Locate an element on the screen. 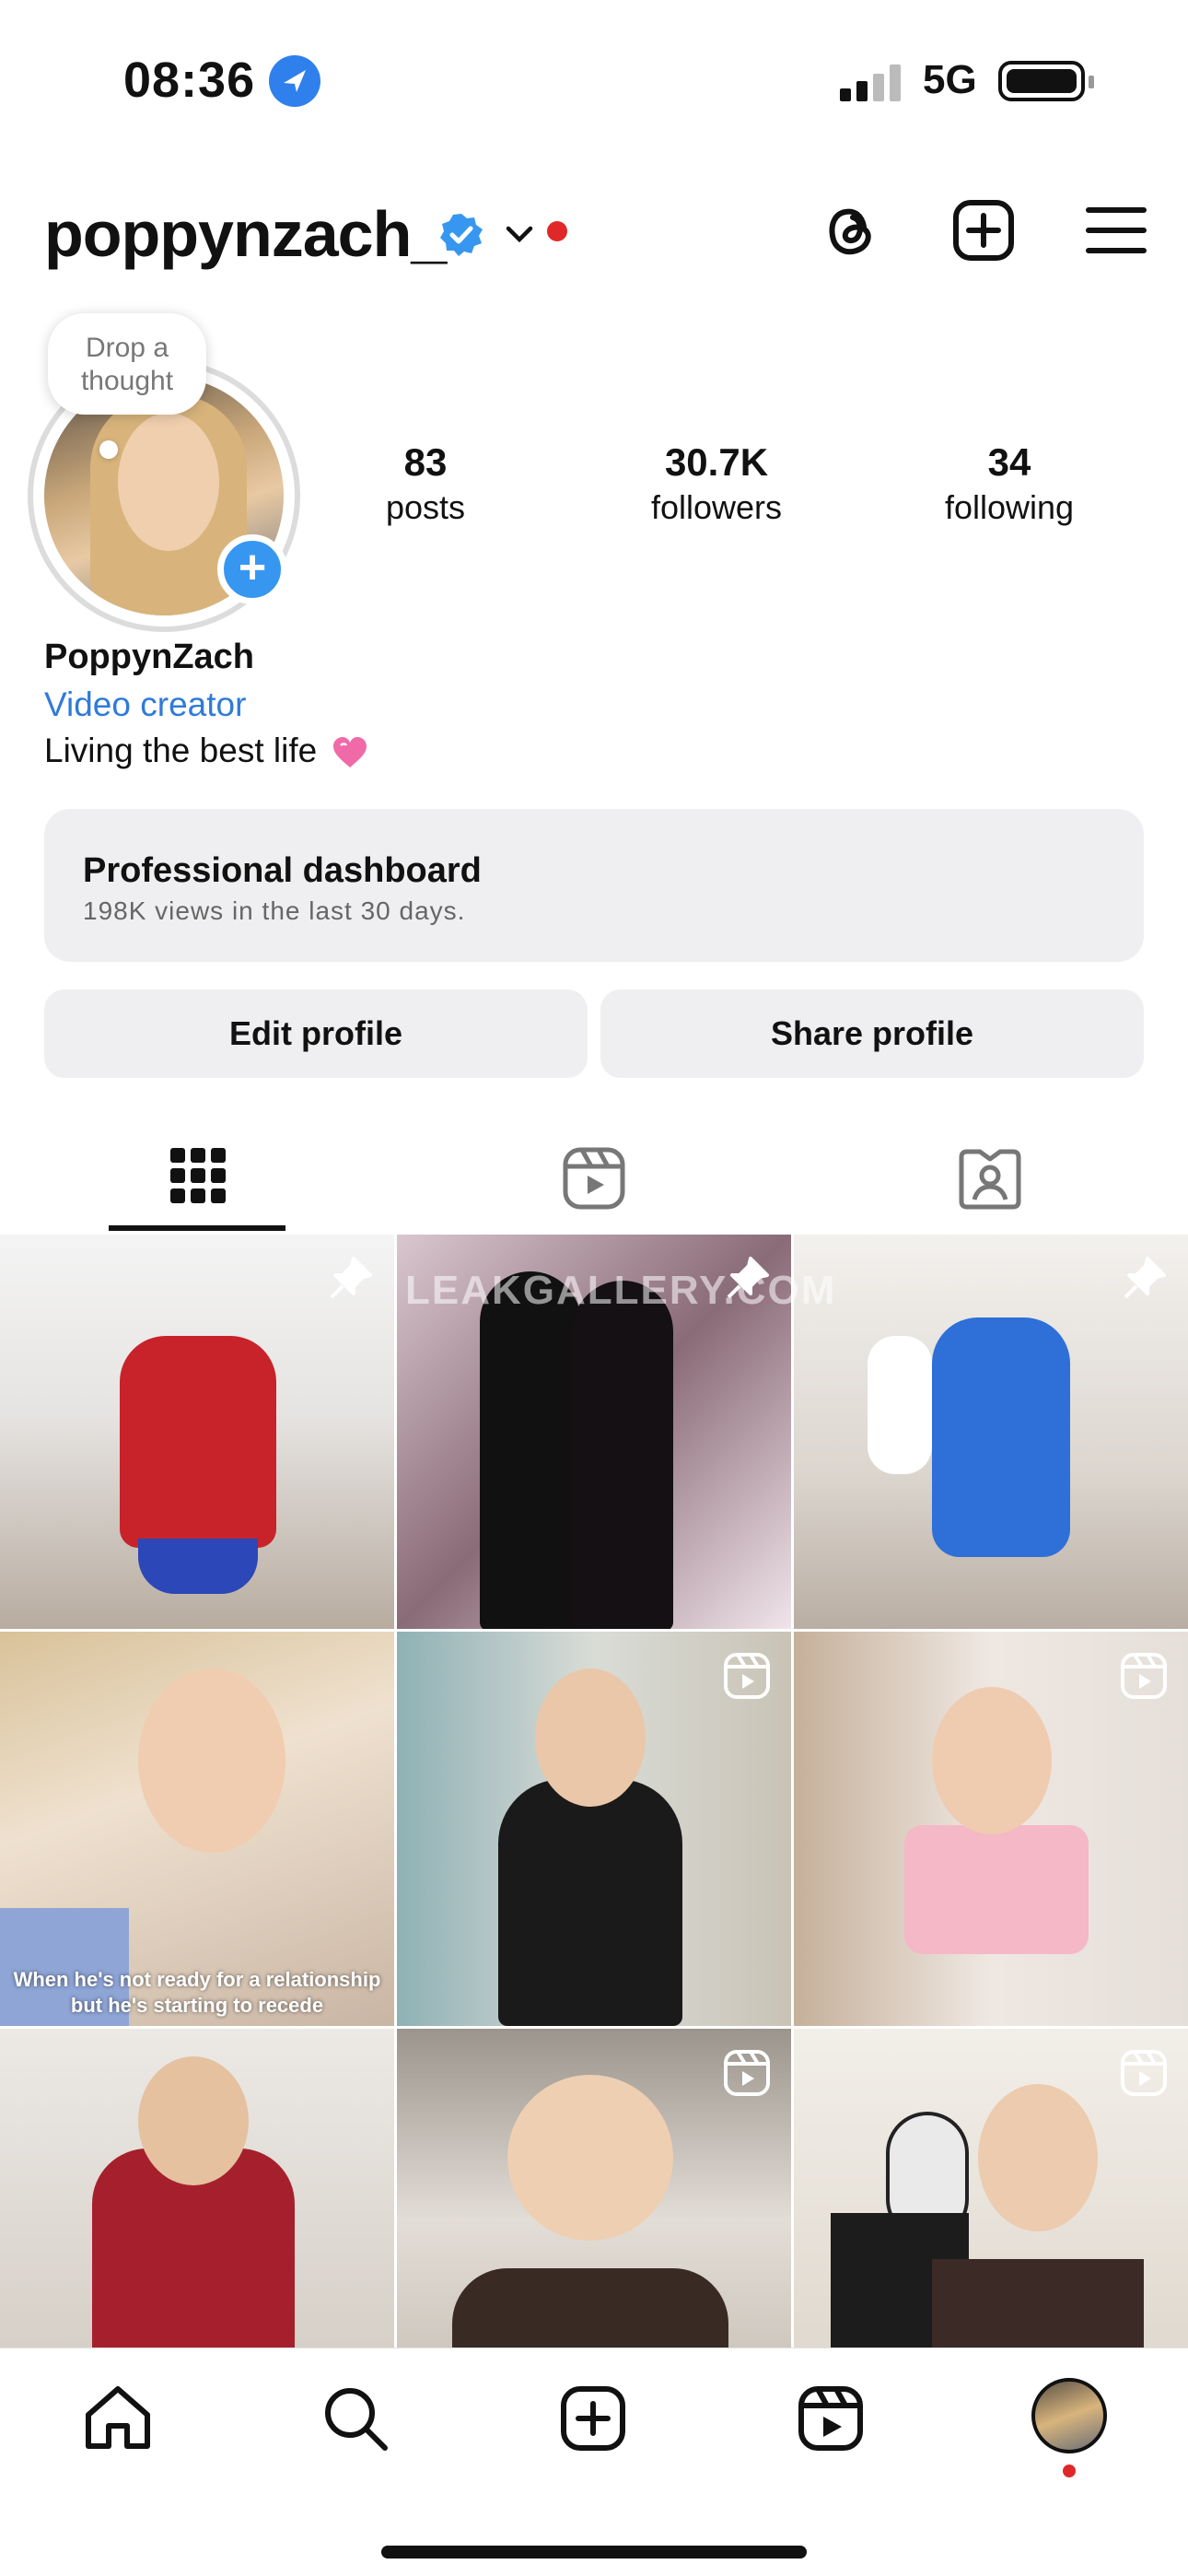  bio-text: Living the best life is located at coordinates (206, 751).